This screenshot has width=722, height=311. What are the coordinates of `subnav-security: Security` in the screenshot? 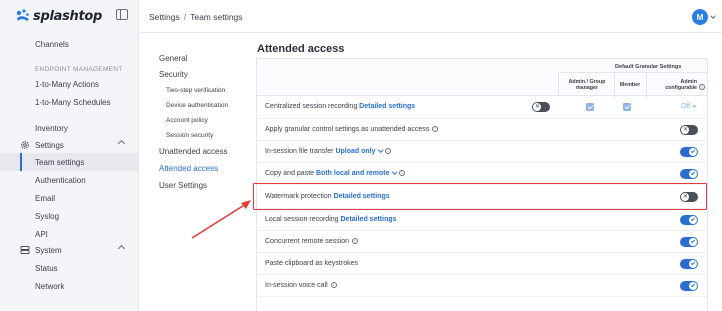 It's located at (173, 74).